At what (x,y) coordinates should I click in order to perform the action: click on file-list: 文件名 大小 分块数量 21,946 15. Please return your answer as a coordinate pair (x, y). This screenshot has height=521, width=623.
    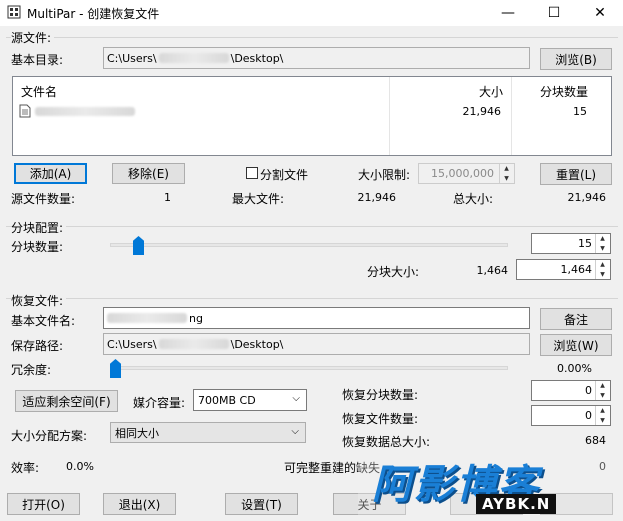
    Looking at the image, I should click on (312, 116).